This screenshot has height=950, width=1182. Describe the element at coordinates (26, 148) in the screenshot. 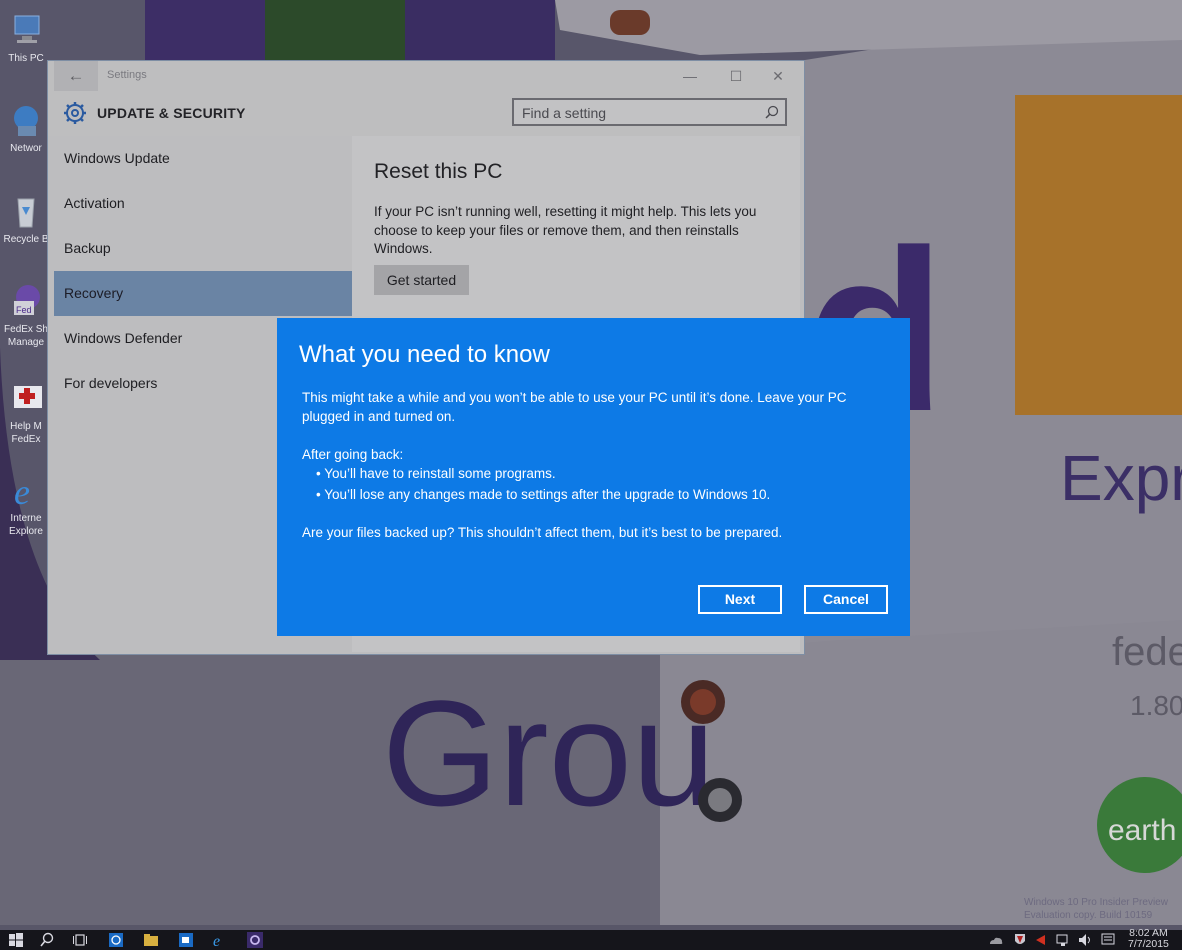

I see `desktop-icon-label: Networ` at that location.